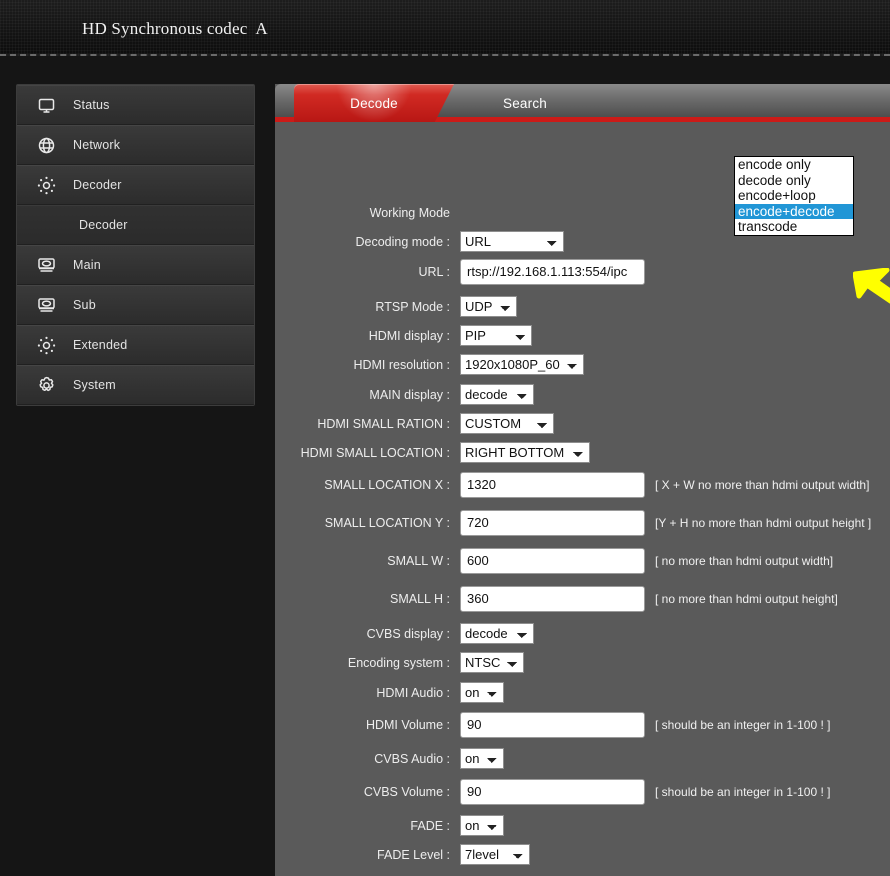  Describe the element at coordinates (46, 385) in the screenshot. I see `gear-icon` at that location.